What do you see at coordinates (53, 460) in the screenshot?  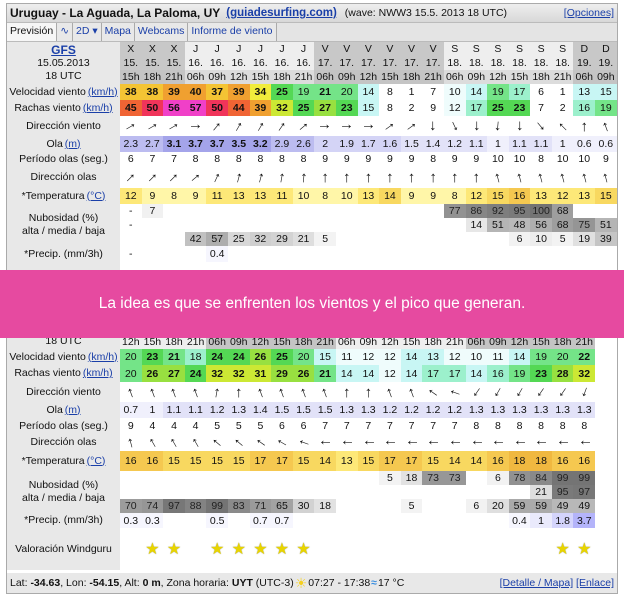 I see `temperature-label: *Temperatura` at bounding box center [53, 460].